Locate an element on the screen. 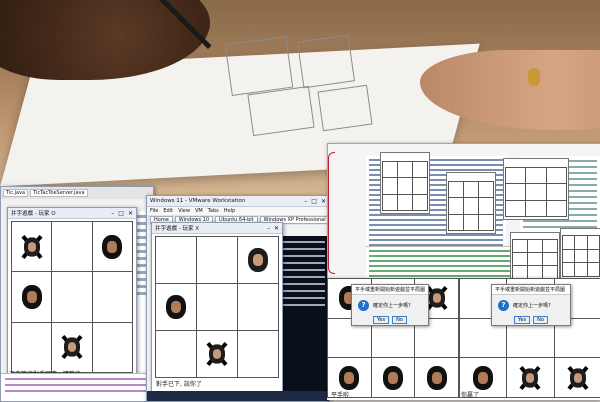  vm-titlebar: Windows 11 - VMware Workstation – □ ✕ is located at coordinates (238, 201).